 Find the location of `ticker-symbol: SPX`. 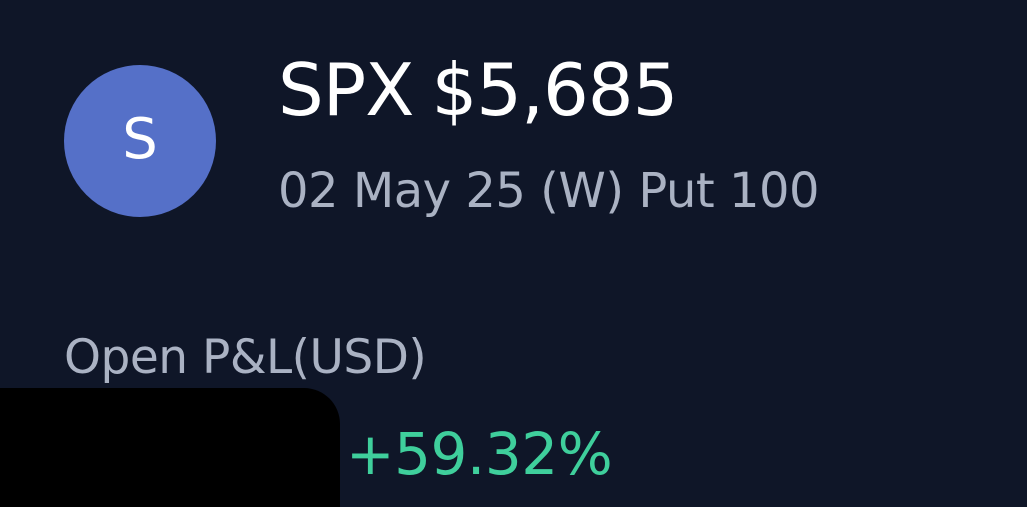

ticker-symbol: SPX is located at coordinates (346, 90).